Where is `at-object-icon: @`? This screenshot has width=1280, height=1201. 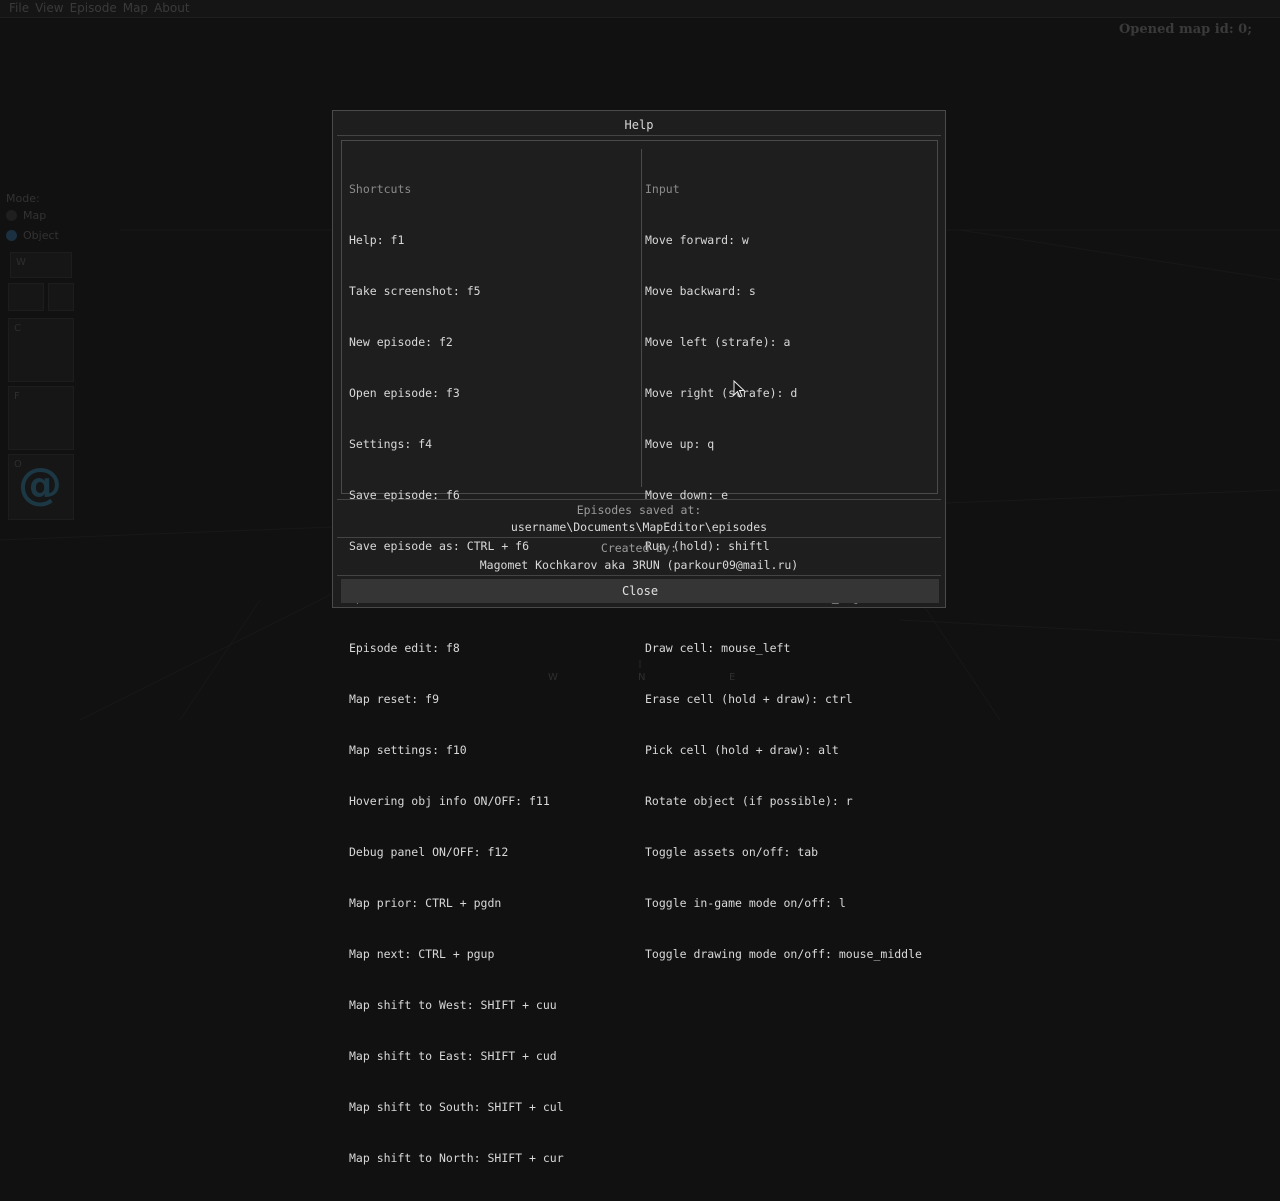 at-object-icon: @ is located at coordinates (40, 484).